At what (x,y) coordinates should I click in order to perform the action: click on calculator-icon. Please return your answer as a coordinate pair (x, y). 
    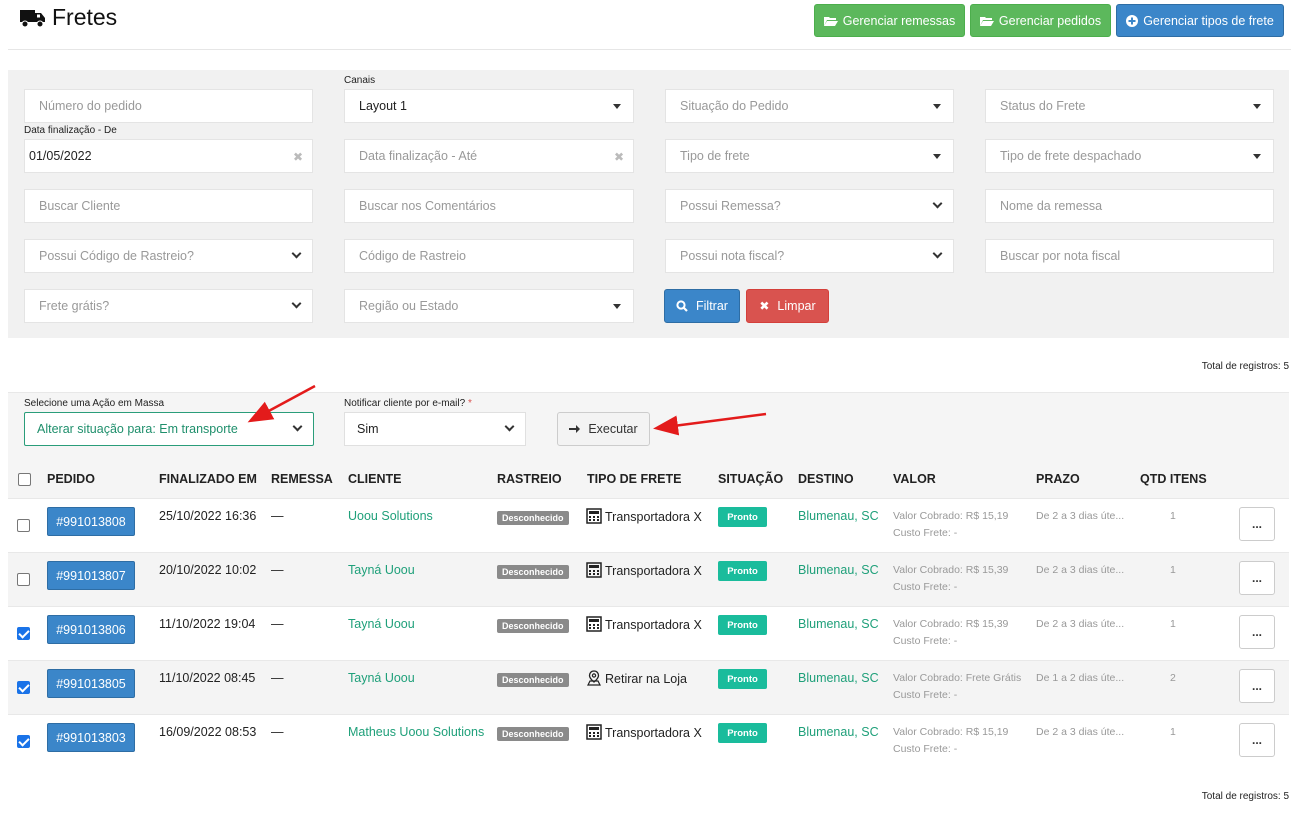
    Looking at the image, I should click on (594, 571).